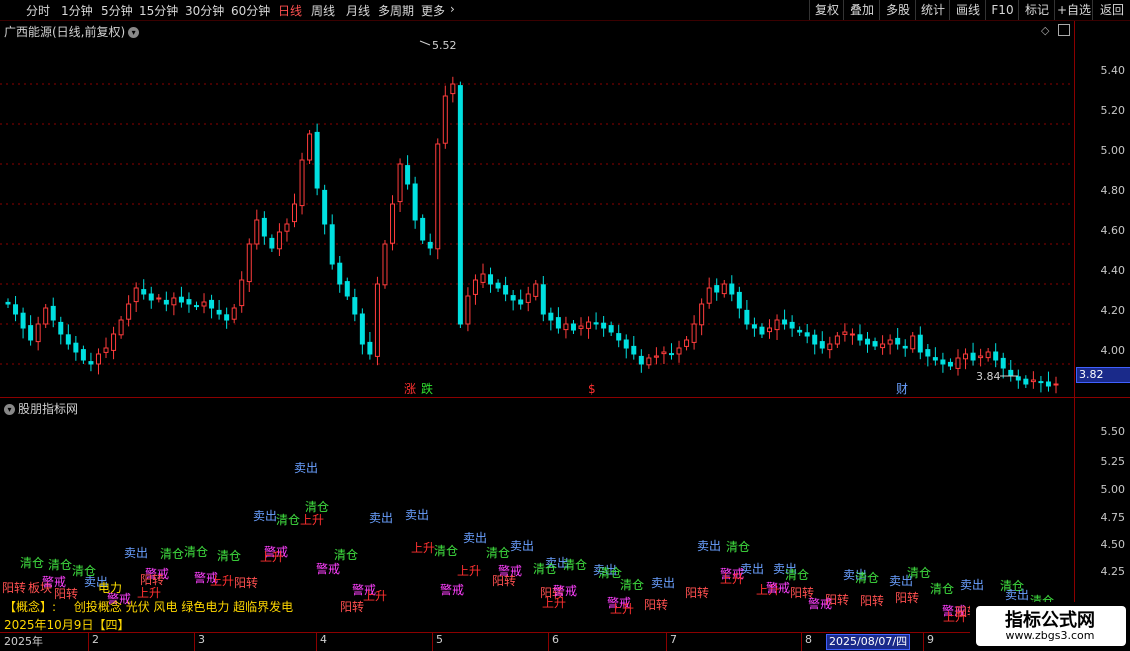 Image resolution: width=1130 pixels, height=651 pixels. What do you see at coordinates (930, 639) in the screenshot?
I see `time-tick: 9` at bounding box center [930, 639].